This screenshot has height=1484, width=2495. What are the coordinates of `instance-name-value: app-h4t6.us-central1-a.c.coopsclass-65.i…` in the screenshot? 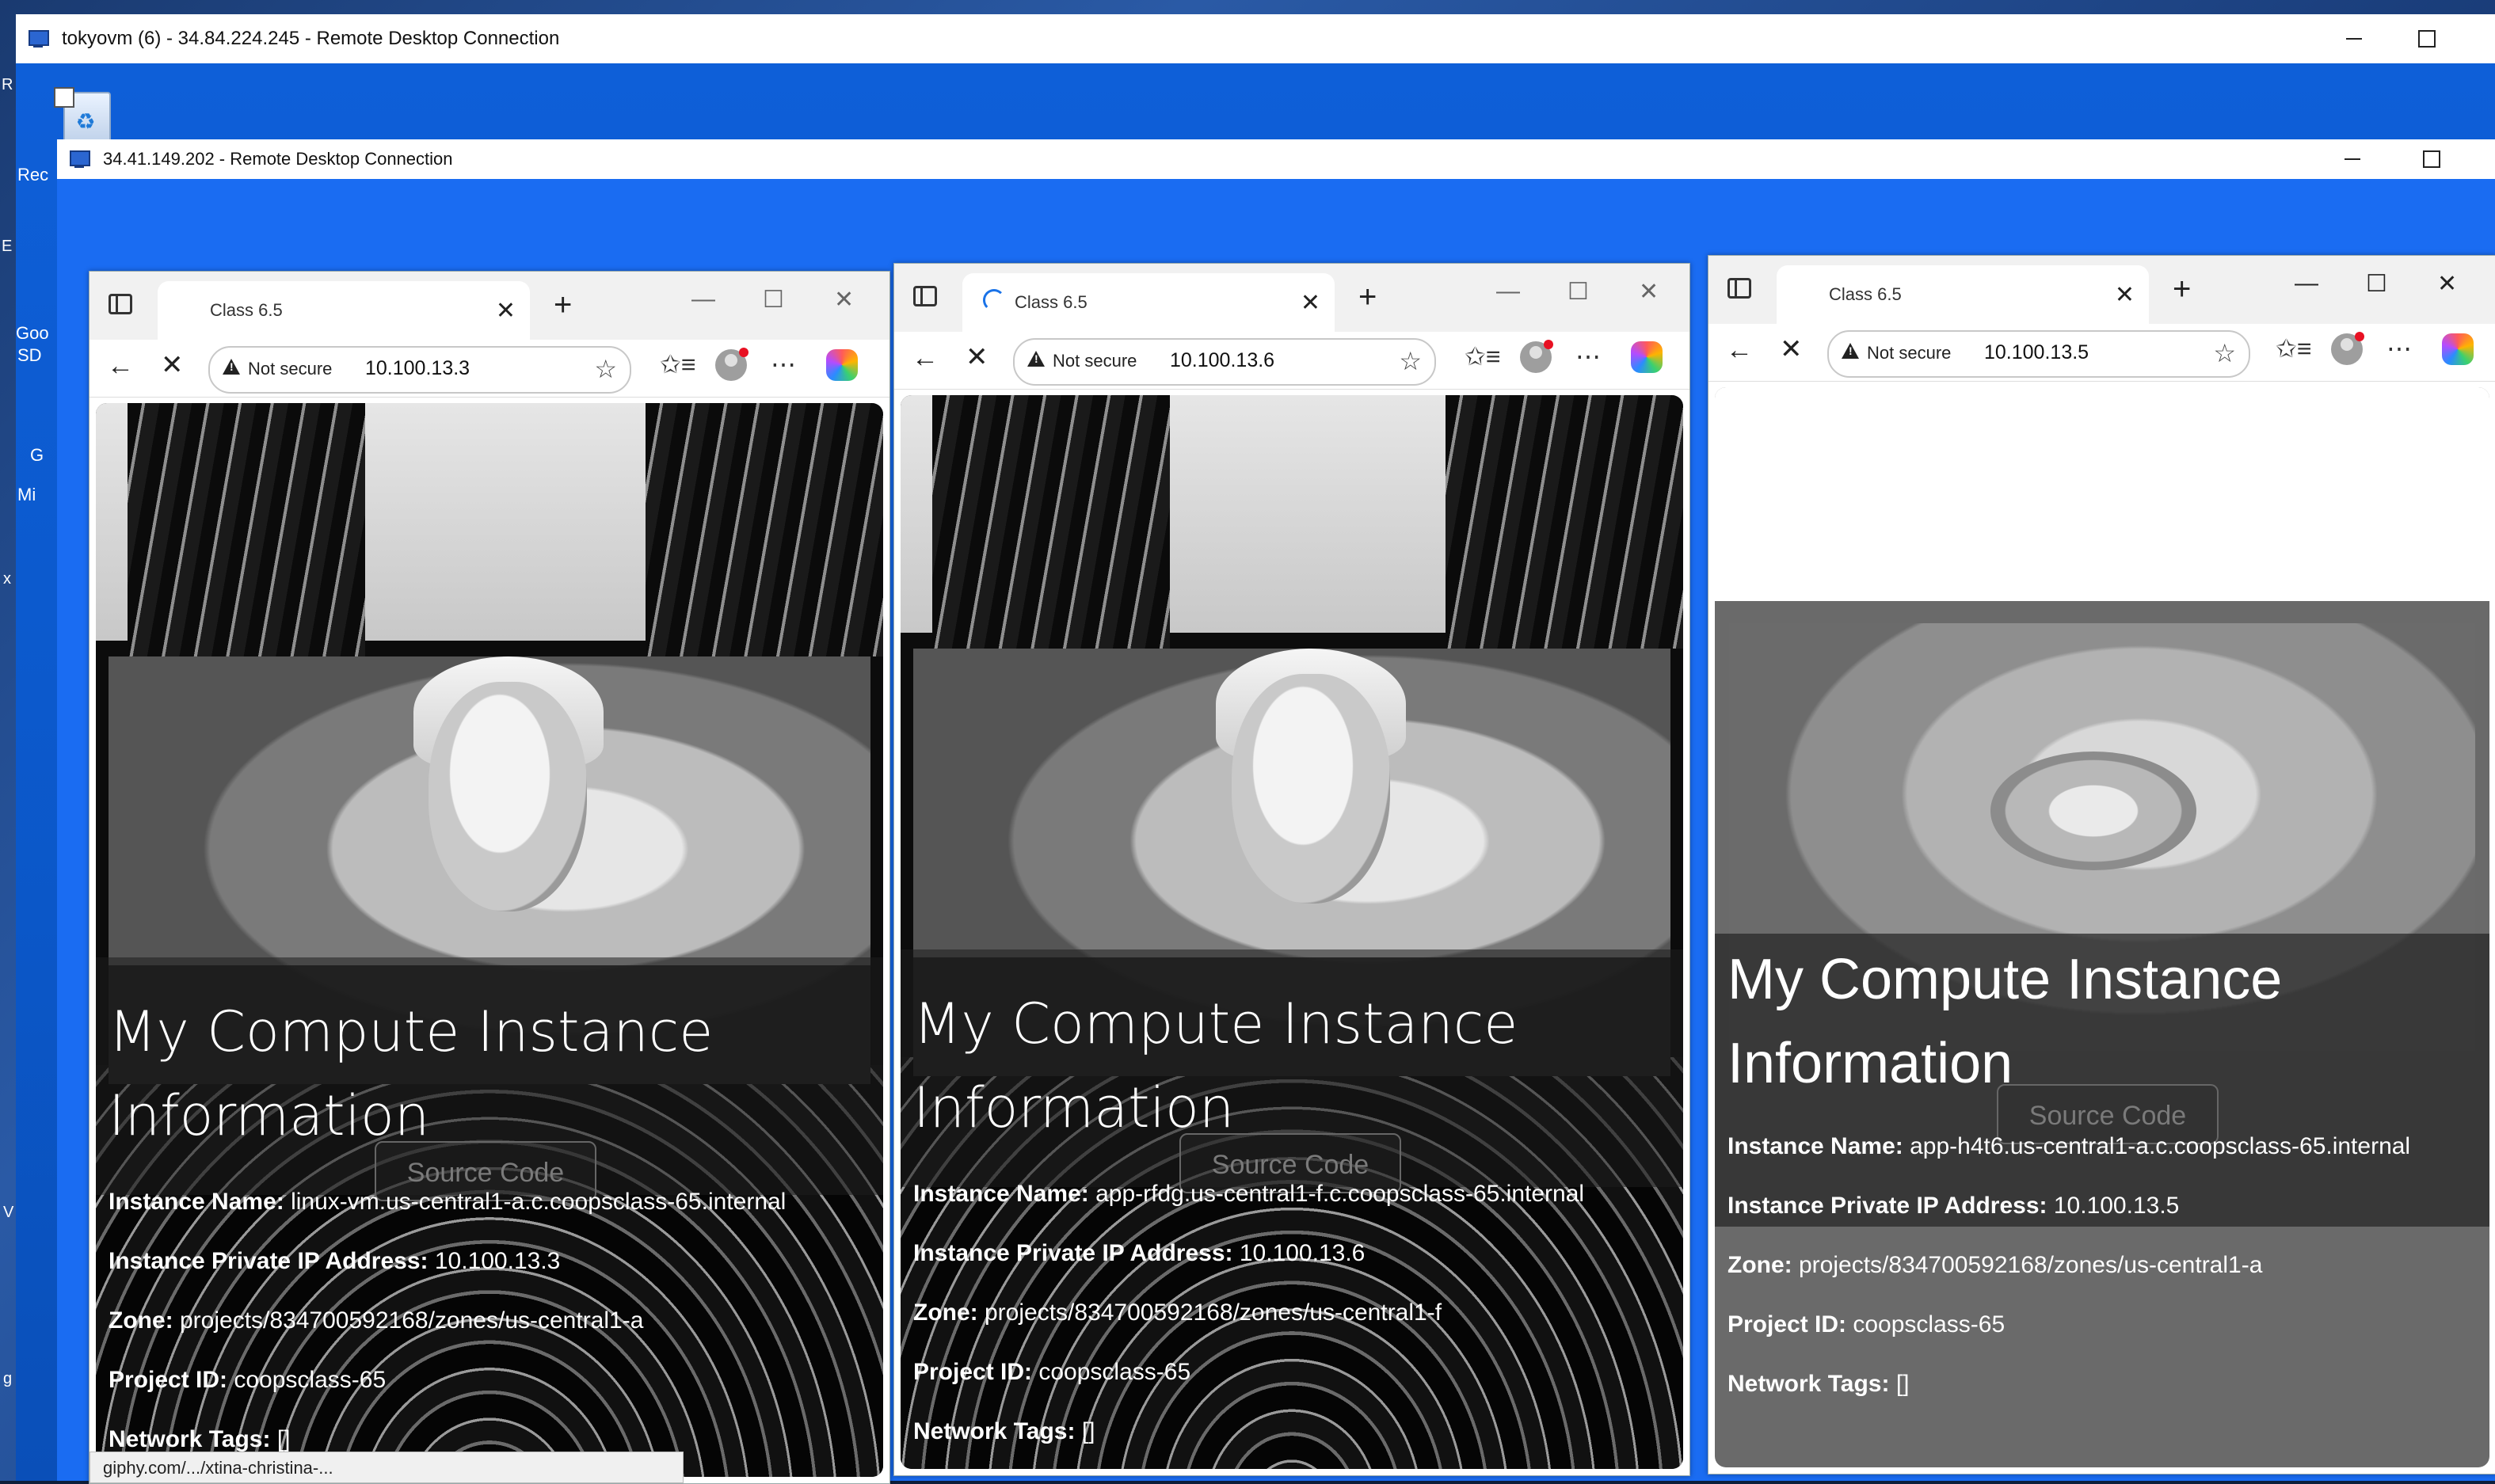 It's located at (2160, 1146).